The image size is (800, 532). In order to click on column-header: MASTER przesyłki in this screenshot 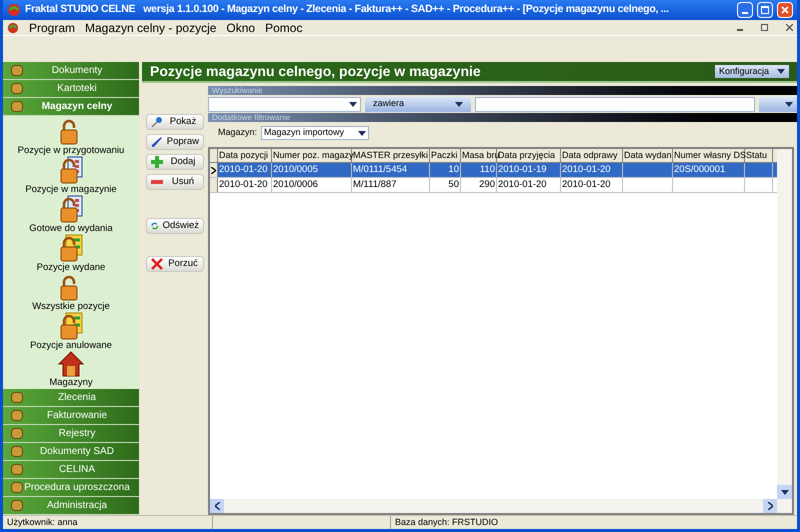, I will do `click(391, 155)`.